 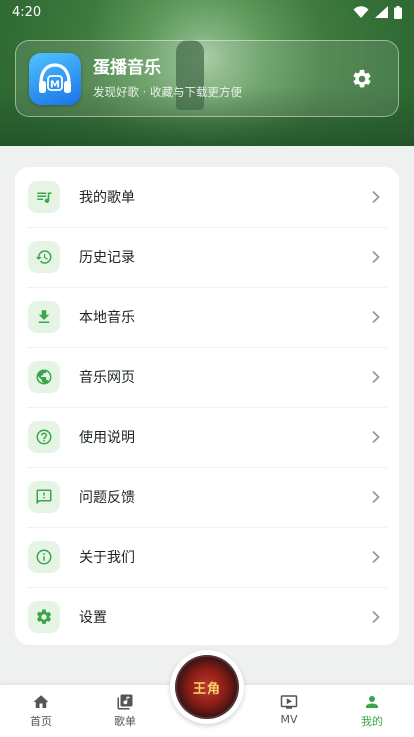 I want to click on menu-item-label: 本地音乐, so click(x=107, y=318).